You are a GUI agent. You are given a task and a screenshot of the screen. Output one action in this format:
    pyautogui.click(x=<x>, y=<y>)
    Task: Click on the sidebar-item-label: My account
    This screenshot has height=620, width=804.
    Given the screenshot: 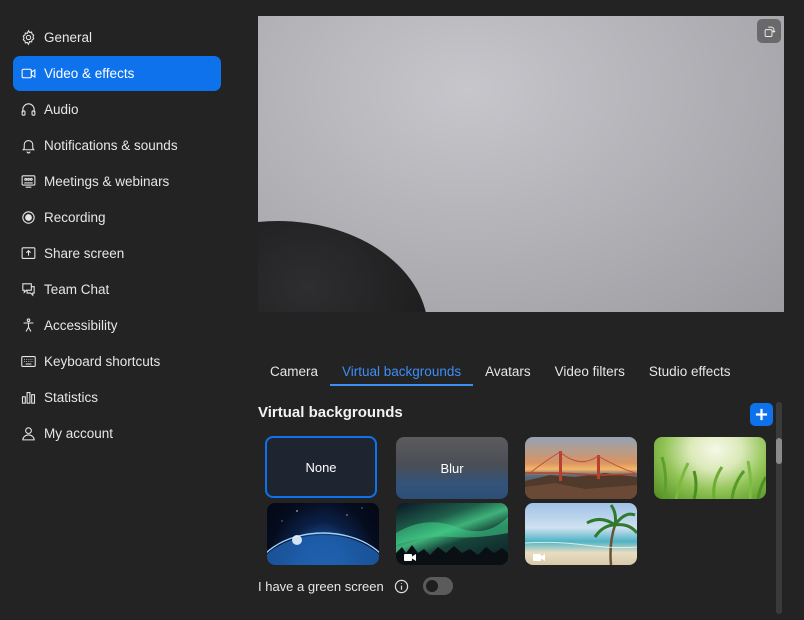 What is the action you would take?
    pyautogui.click(x=79, y=433)
    